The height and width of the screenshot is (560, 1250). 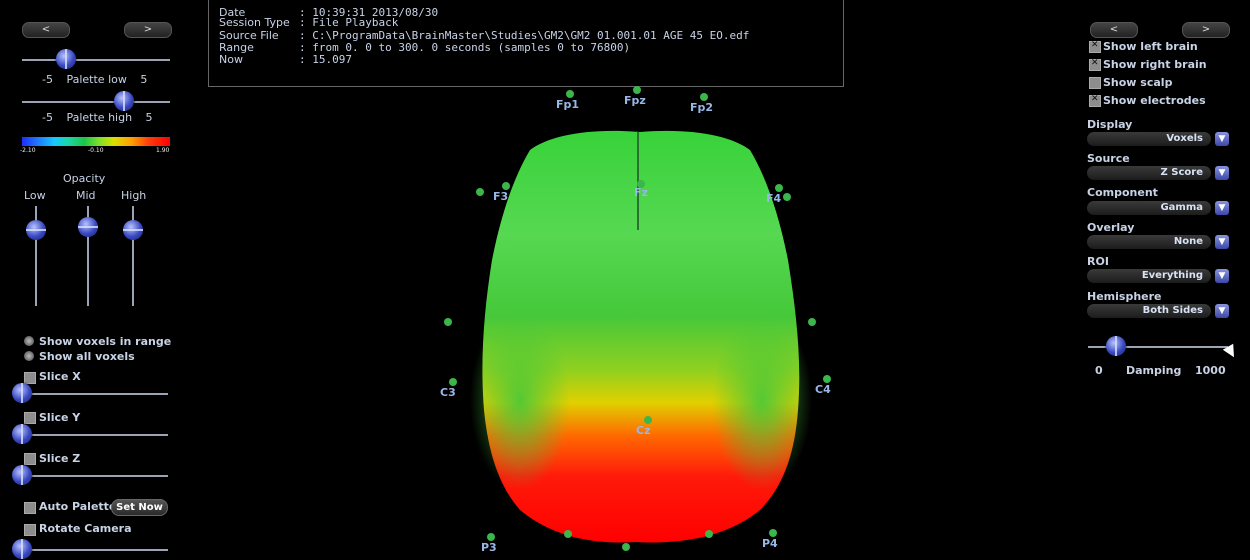 I want to click on slice-z-checkbox, so click(x=30, y=459).